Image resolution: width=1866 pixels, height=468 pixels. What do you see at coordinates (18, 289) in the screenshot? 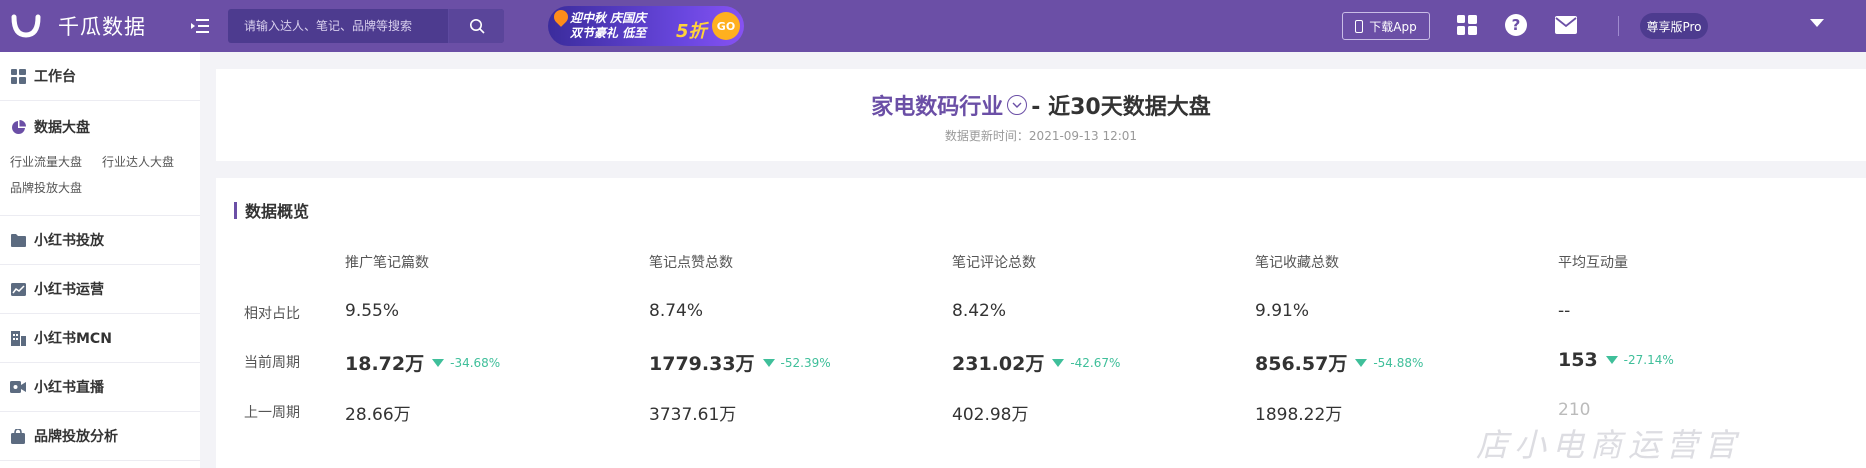
I see `trend-icon` at bounding box center [18, 289].